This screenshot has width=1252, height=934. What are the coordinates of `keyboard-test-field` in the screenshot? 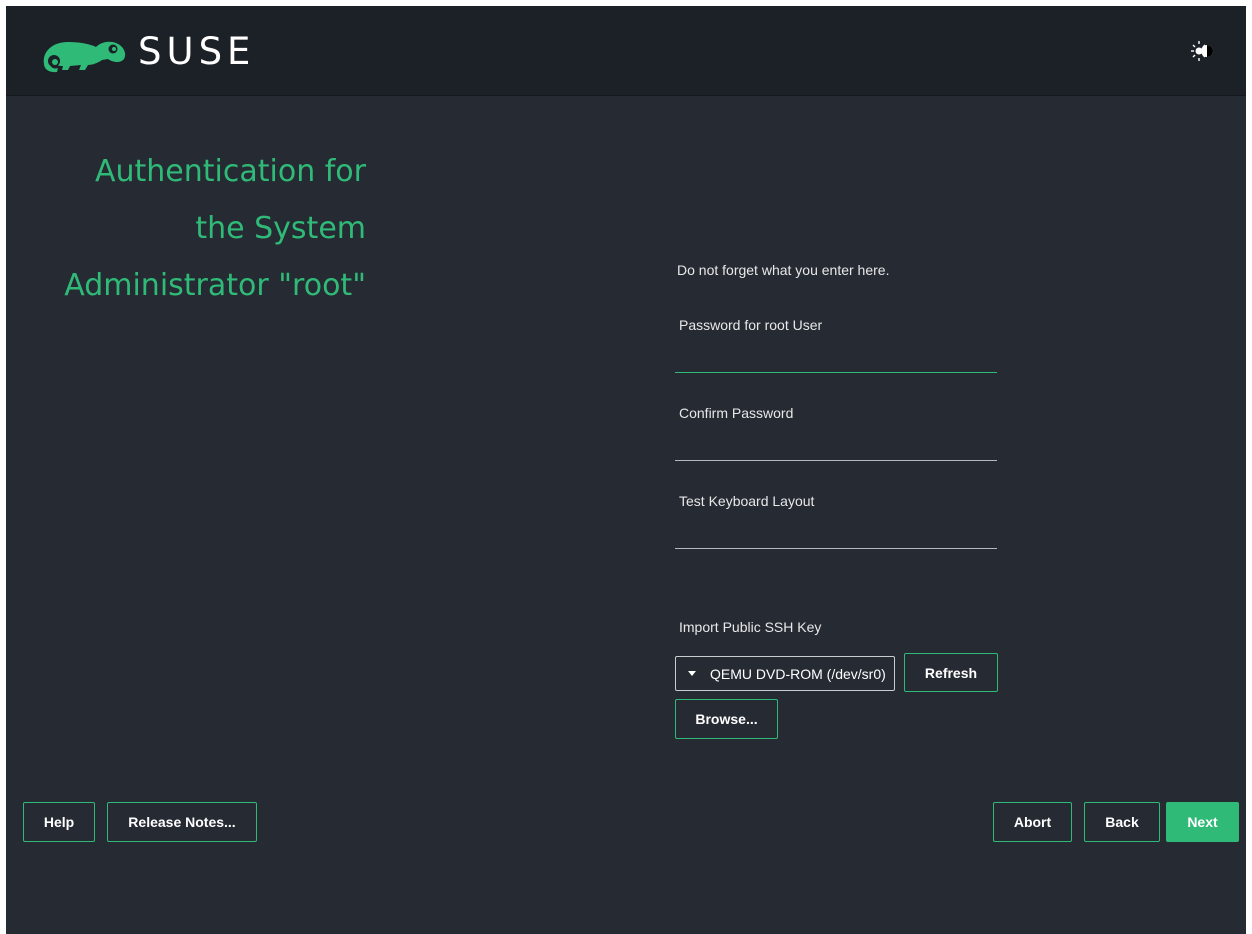 It's located at (836, 534).